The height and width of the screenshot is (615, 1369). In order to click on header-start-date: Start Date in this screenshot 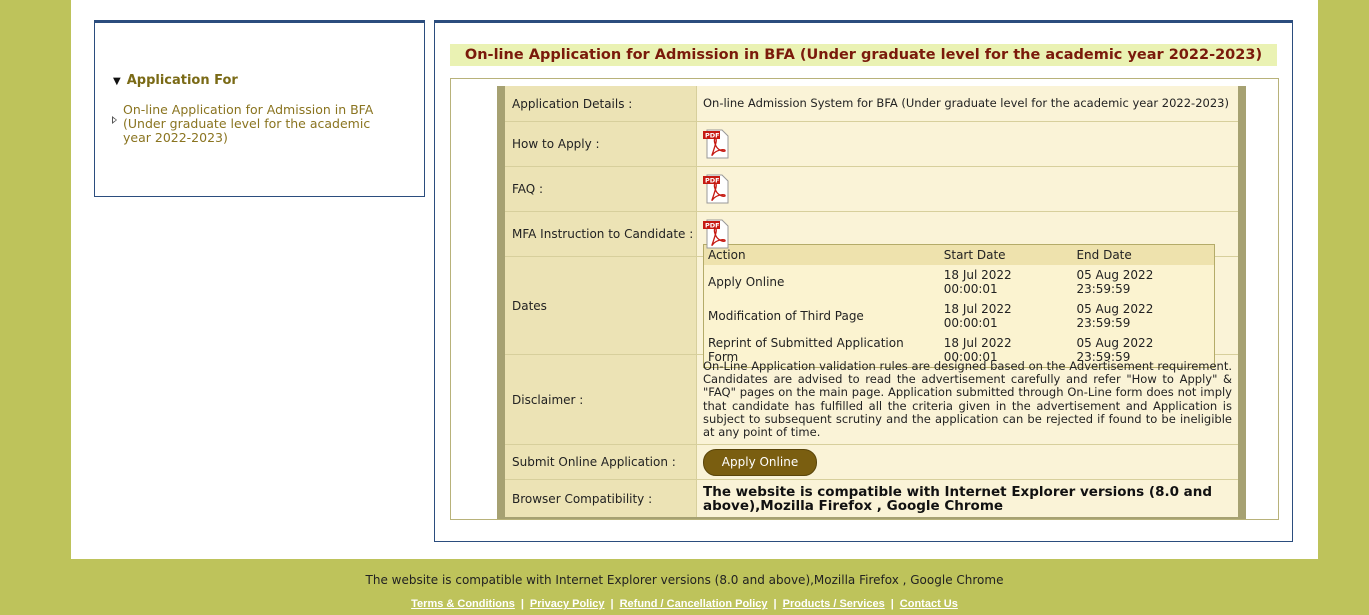, I will do `click(1006, 254)`.